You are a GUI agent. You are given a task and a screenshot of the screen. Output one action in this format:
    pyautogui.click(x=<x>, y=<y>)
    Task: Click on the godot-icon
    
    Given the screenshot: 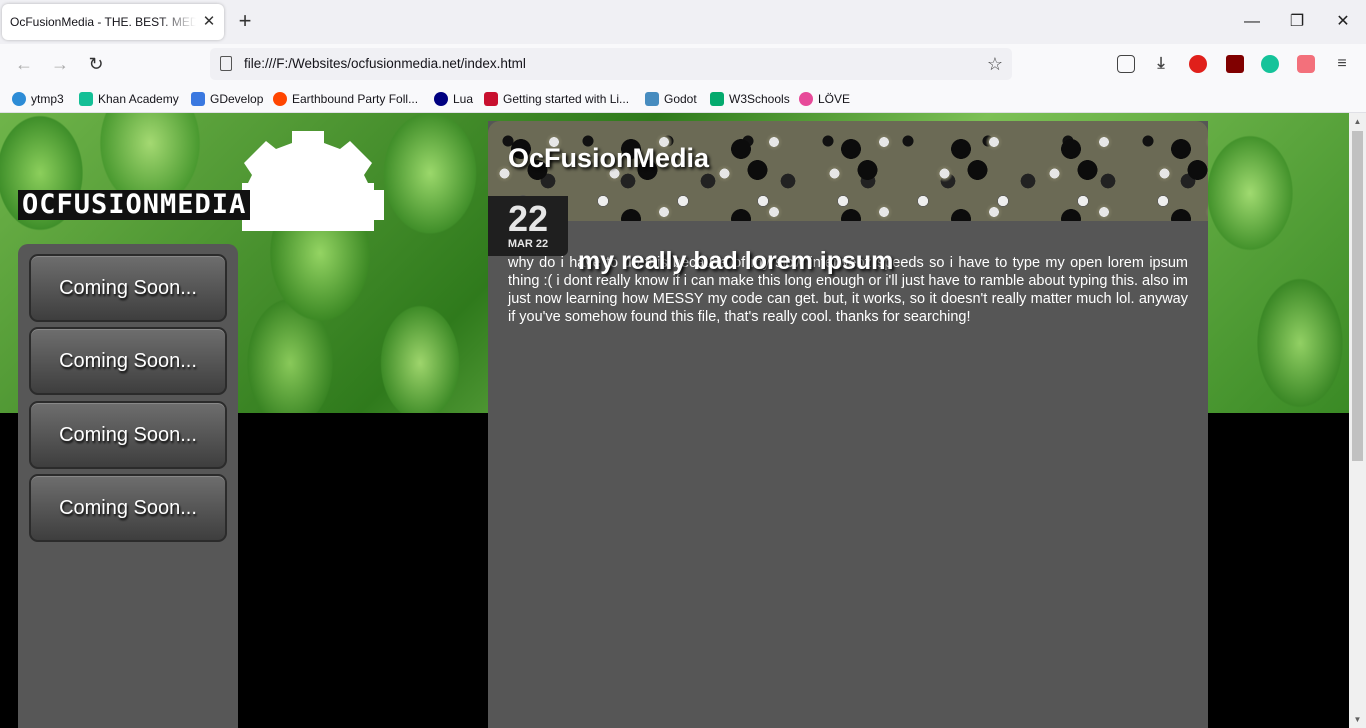 What is the action you would take?
    pyautogui.click(x=652, y=99)
    